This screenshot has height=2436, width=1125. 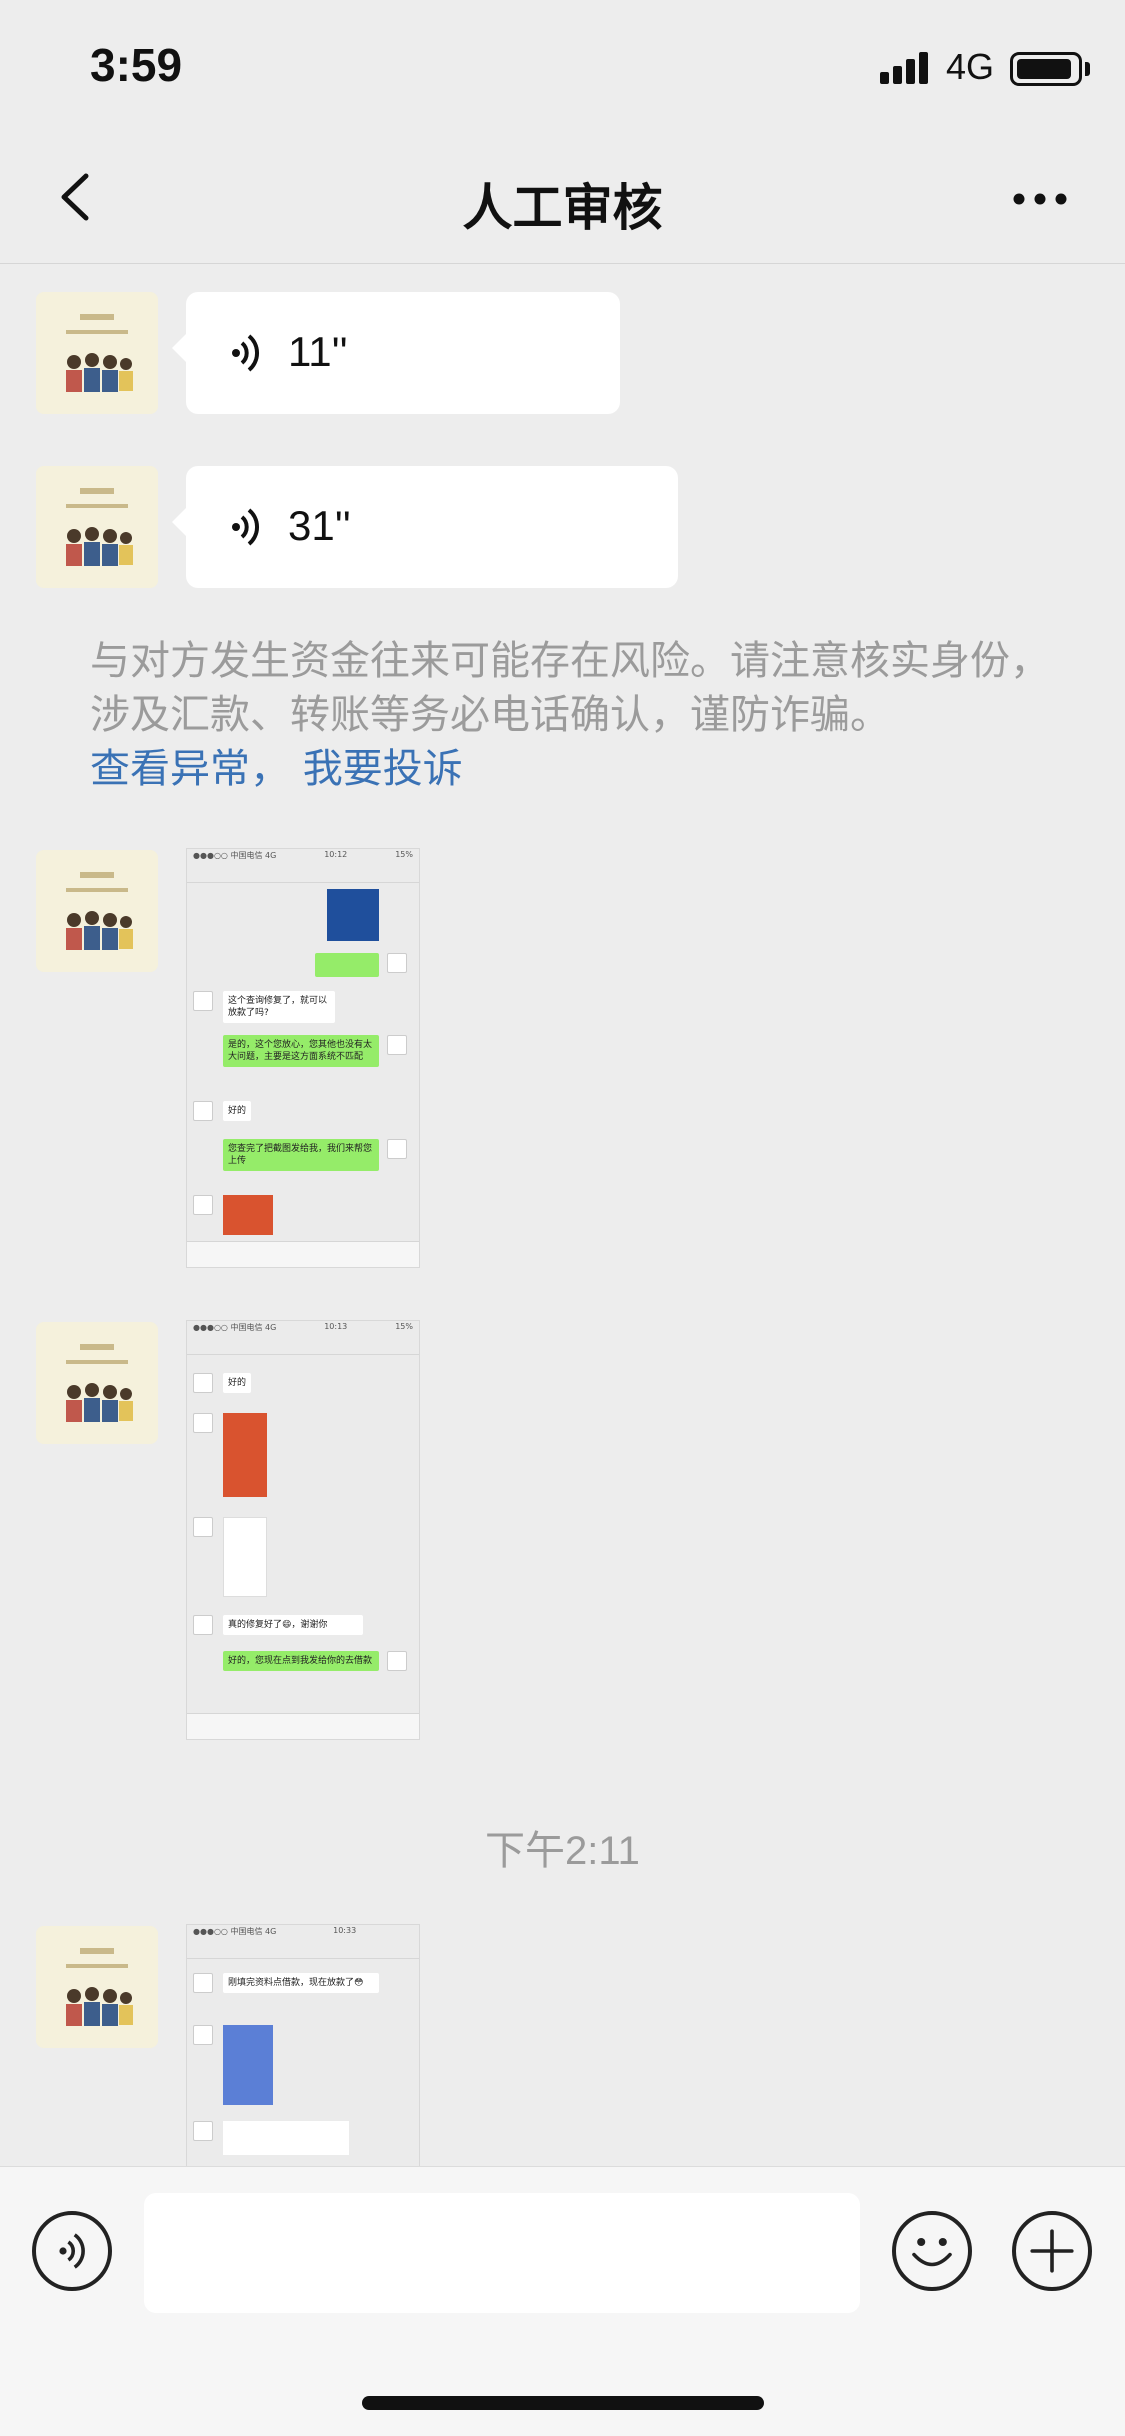 What do you see at coordinates (562, 208) in the screenshot?
I see `chat-title: 人工审核` at bounding box center [562, 208].